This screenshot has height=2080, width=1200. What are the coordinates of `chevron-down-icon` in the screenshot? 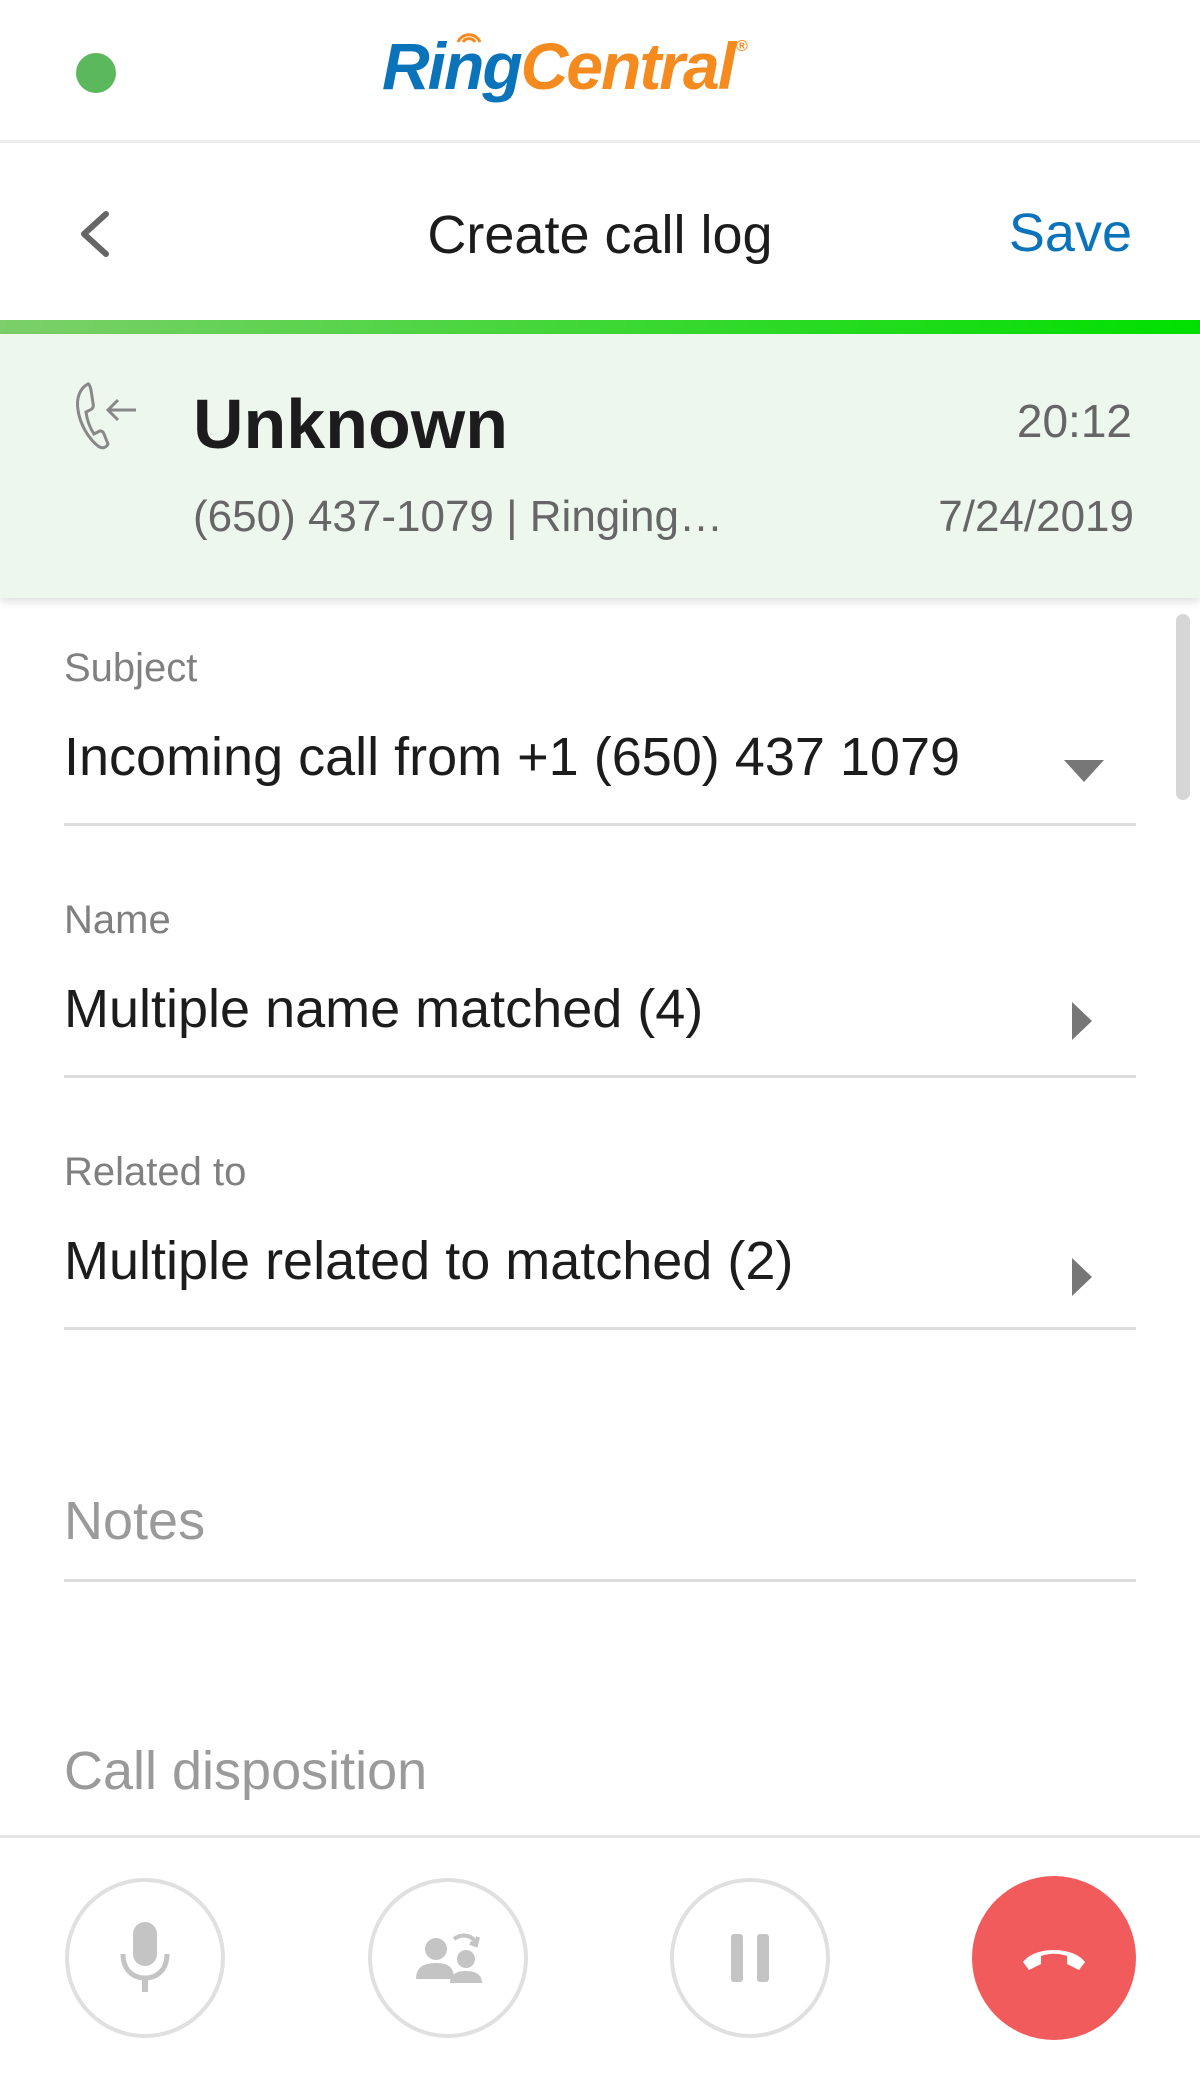 It's located at (1084, 771).